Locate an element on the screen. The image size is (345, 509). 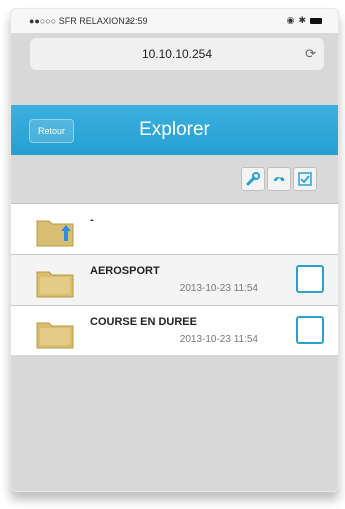
url-text: 10.10.10.254 is located at coordinates (177, 54).